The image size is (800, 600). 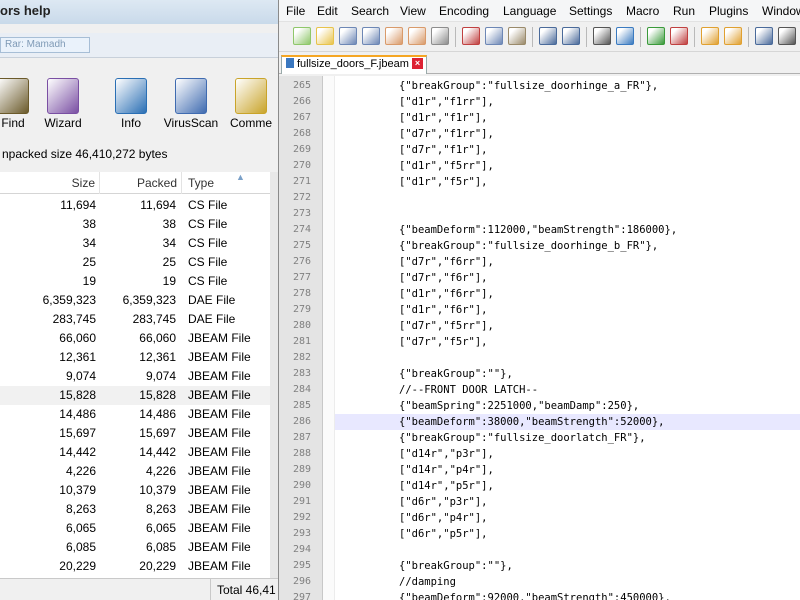 What do you see at coordinates (599, 582) in the screenshot?
I see `code-line: //damping` at bounding box center [599, 582].